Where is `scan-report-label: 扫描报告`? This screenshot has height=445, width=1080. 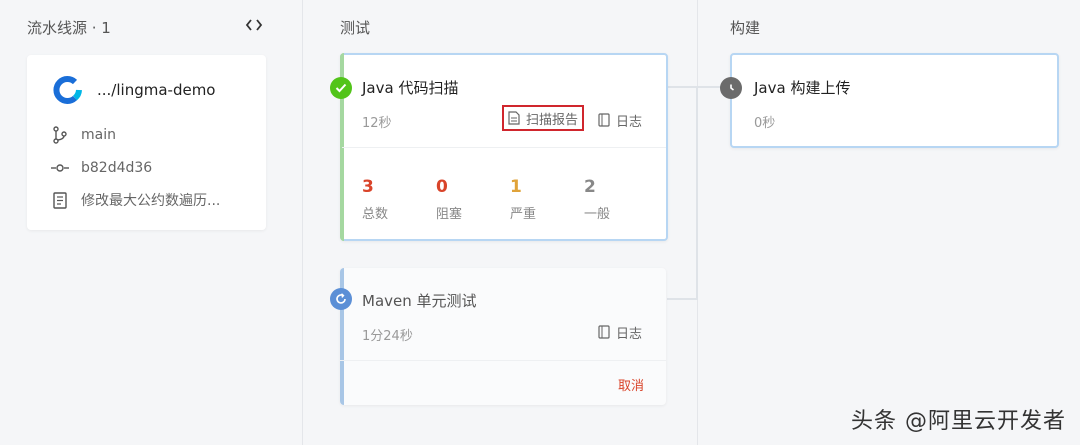
scan-report-label: 扫描报告 is located at coordinates (552, 120).